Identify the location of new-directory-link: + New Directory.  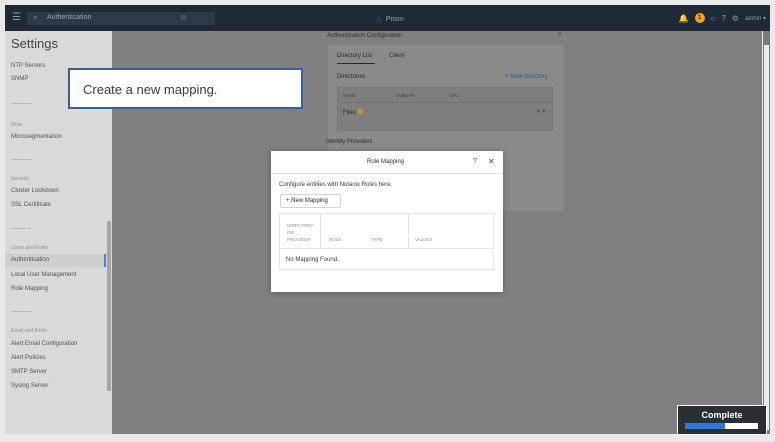
(526, 77).